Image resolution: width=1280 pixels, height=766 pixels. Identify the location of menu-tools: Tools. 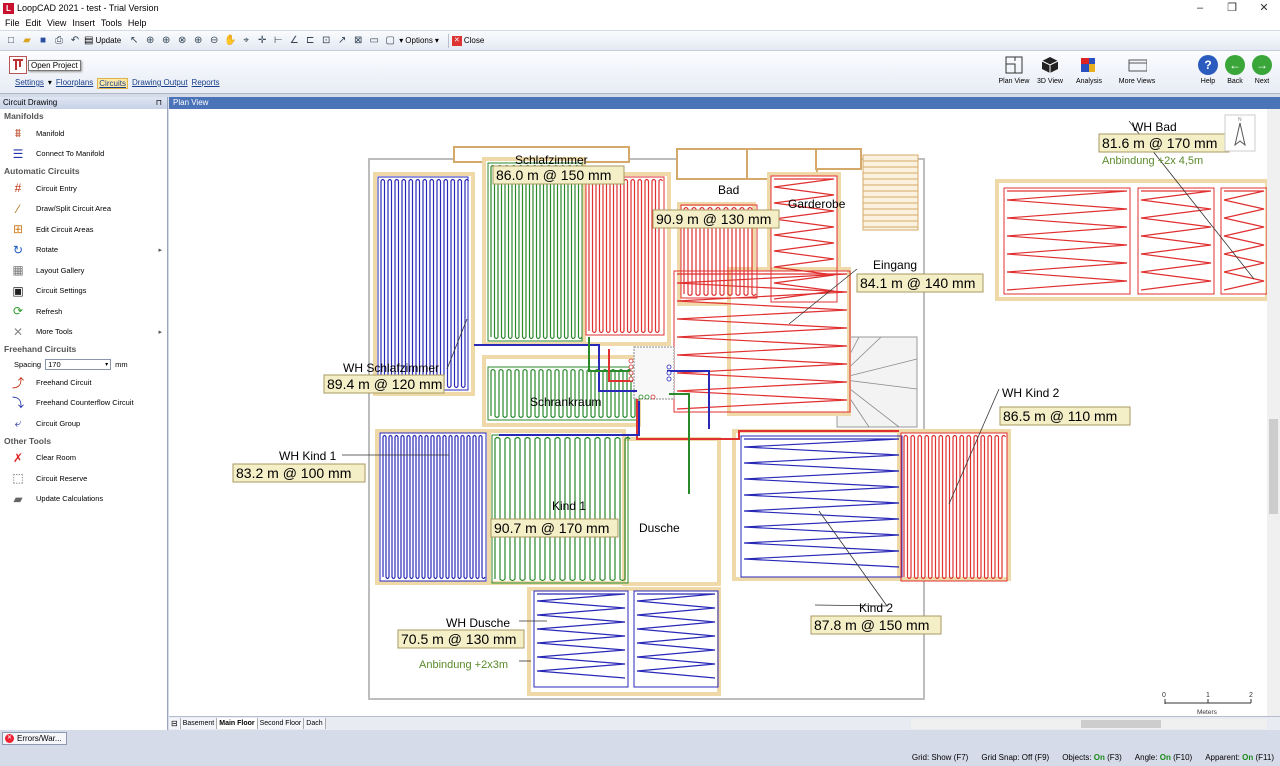
(111, 23).